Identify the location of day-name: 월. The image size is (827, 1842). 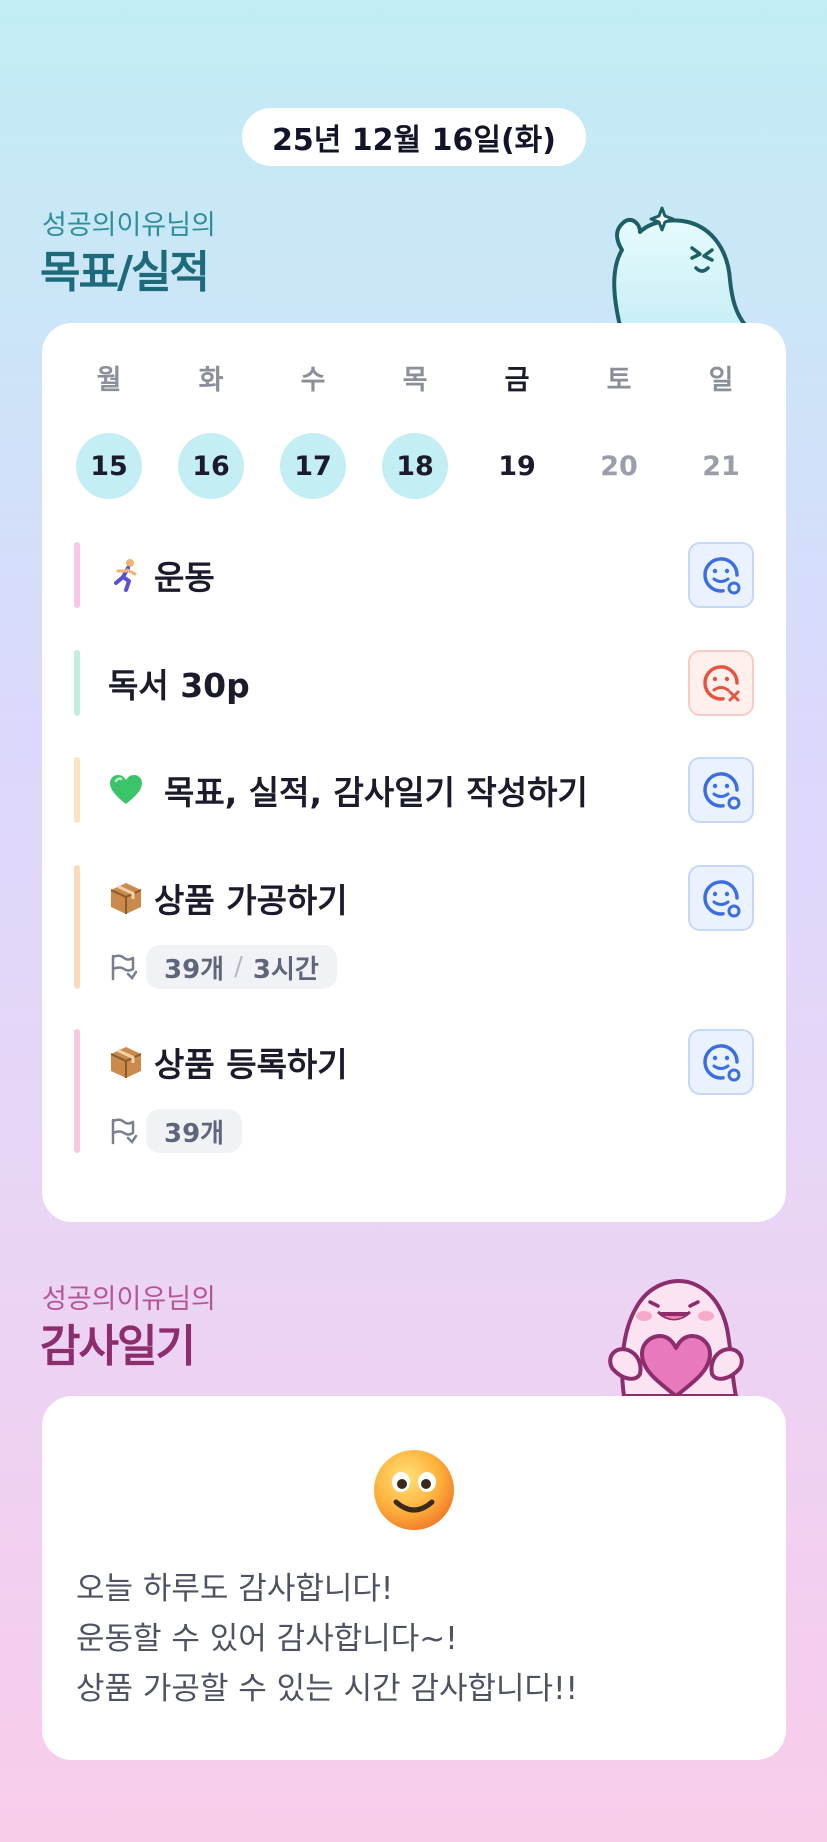
(109, 380).